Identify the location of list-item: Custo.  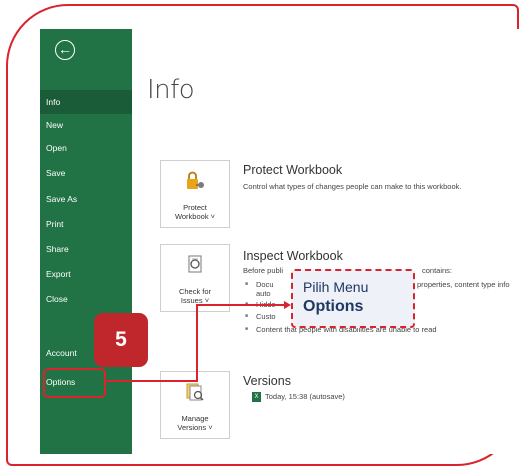
(260, 316).